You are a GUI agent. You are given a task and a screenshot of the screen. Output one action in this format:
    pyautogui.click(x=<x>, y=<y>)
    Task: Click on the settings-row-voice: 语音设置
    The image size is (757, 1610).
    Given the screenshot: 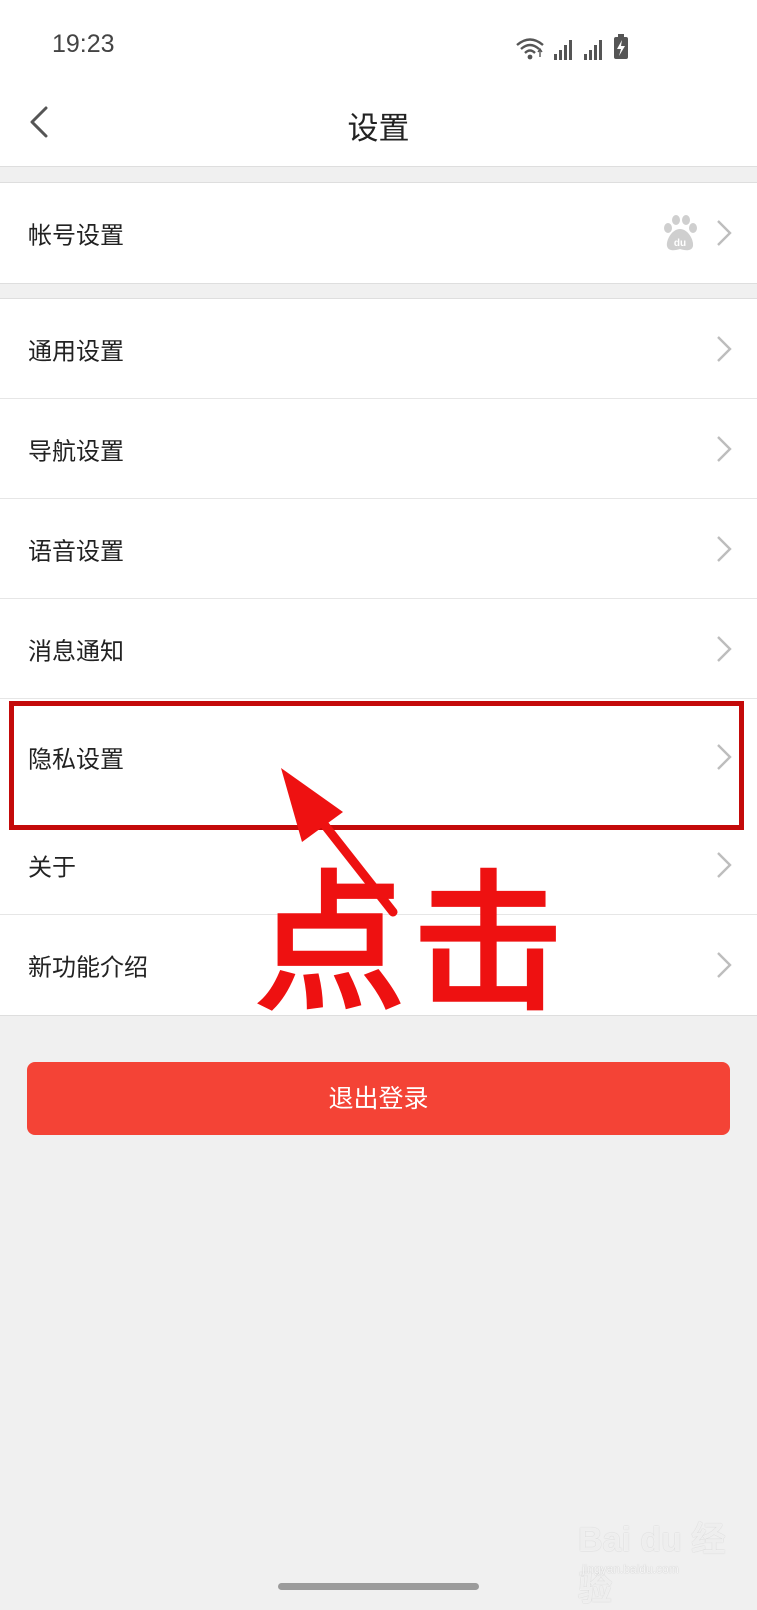 What is the action you would take?
    pyautogui.click(x=378, y=549)
    